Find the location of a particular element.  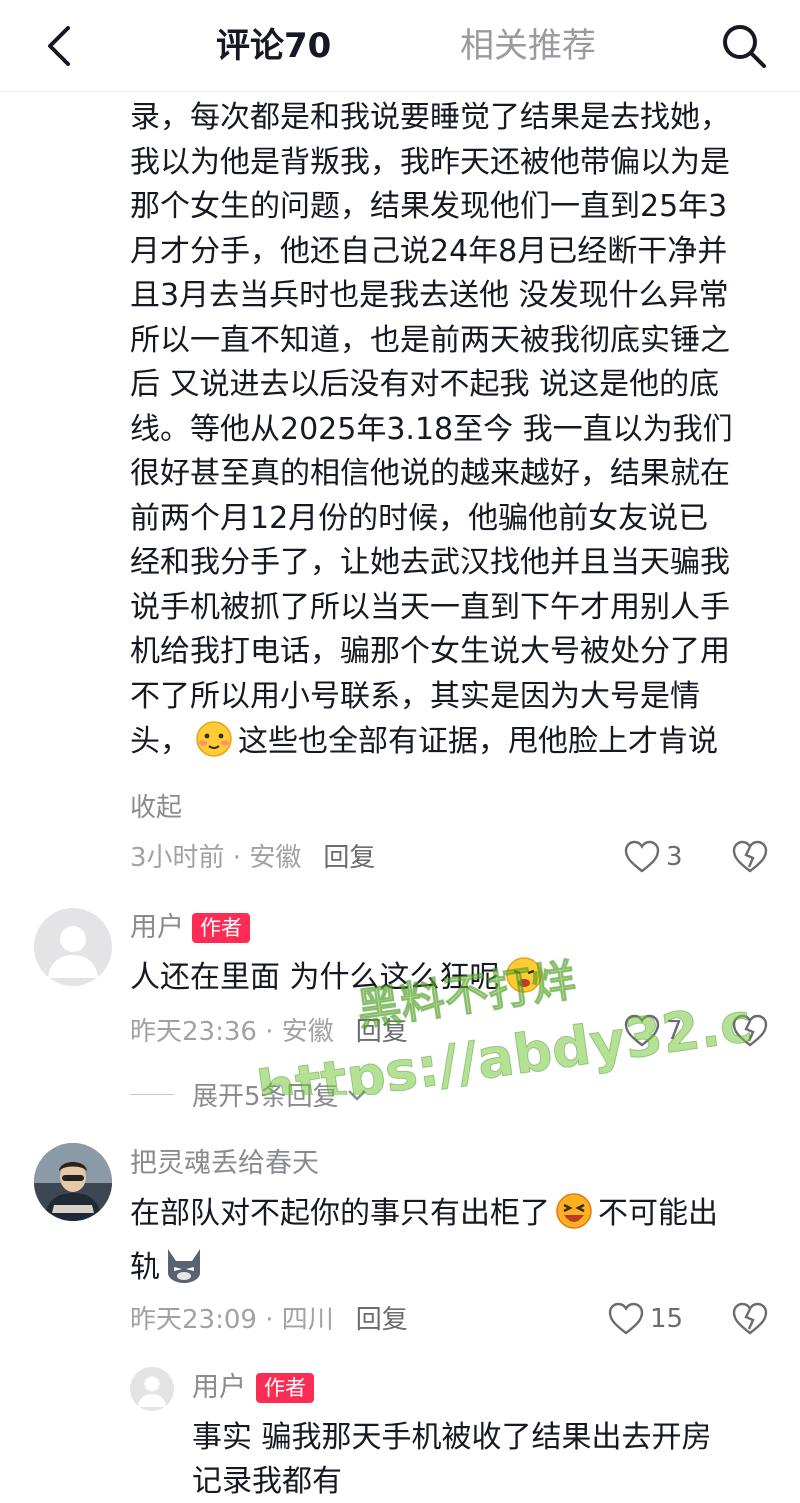

comment-line: 我以为他是背叛我，我昨天还被他带偏以为是 is located at coordinates (430, 162).